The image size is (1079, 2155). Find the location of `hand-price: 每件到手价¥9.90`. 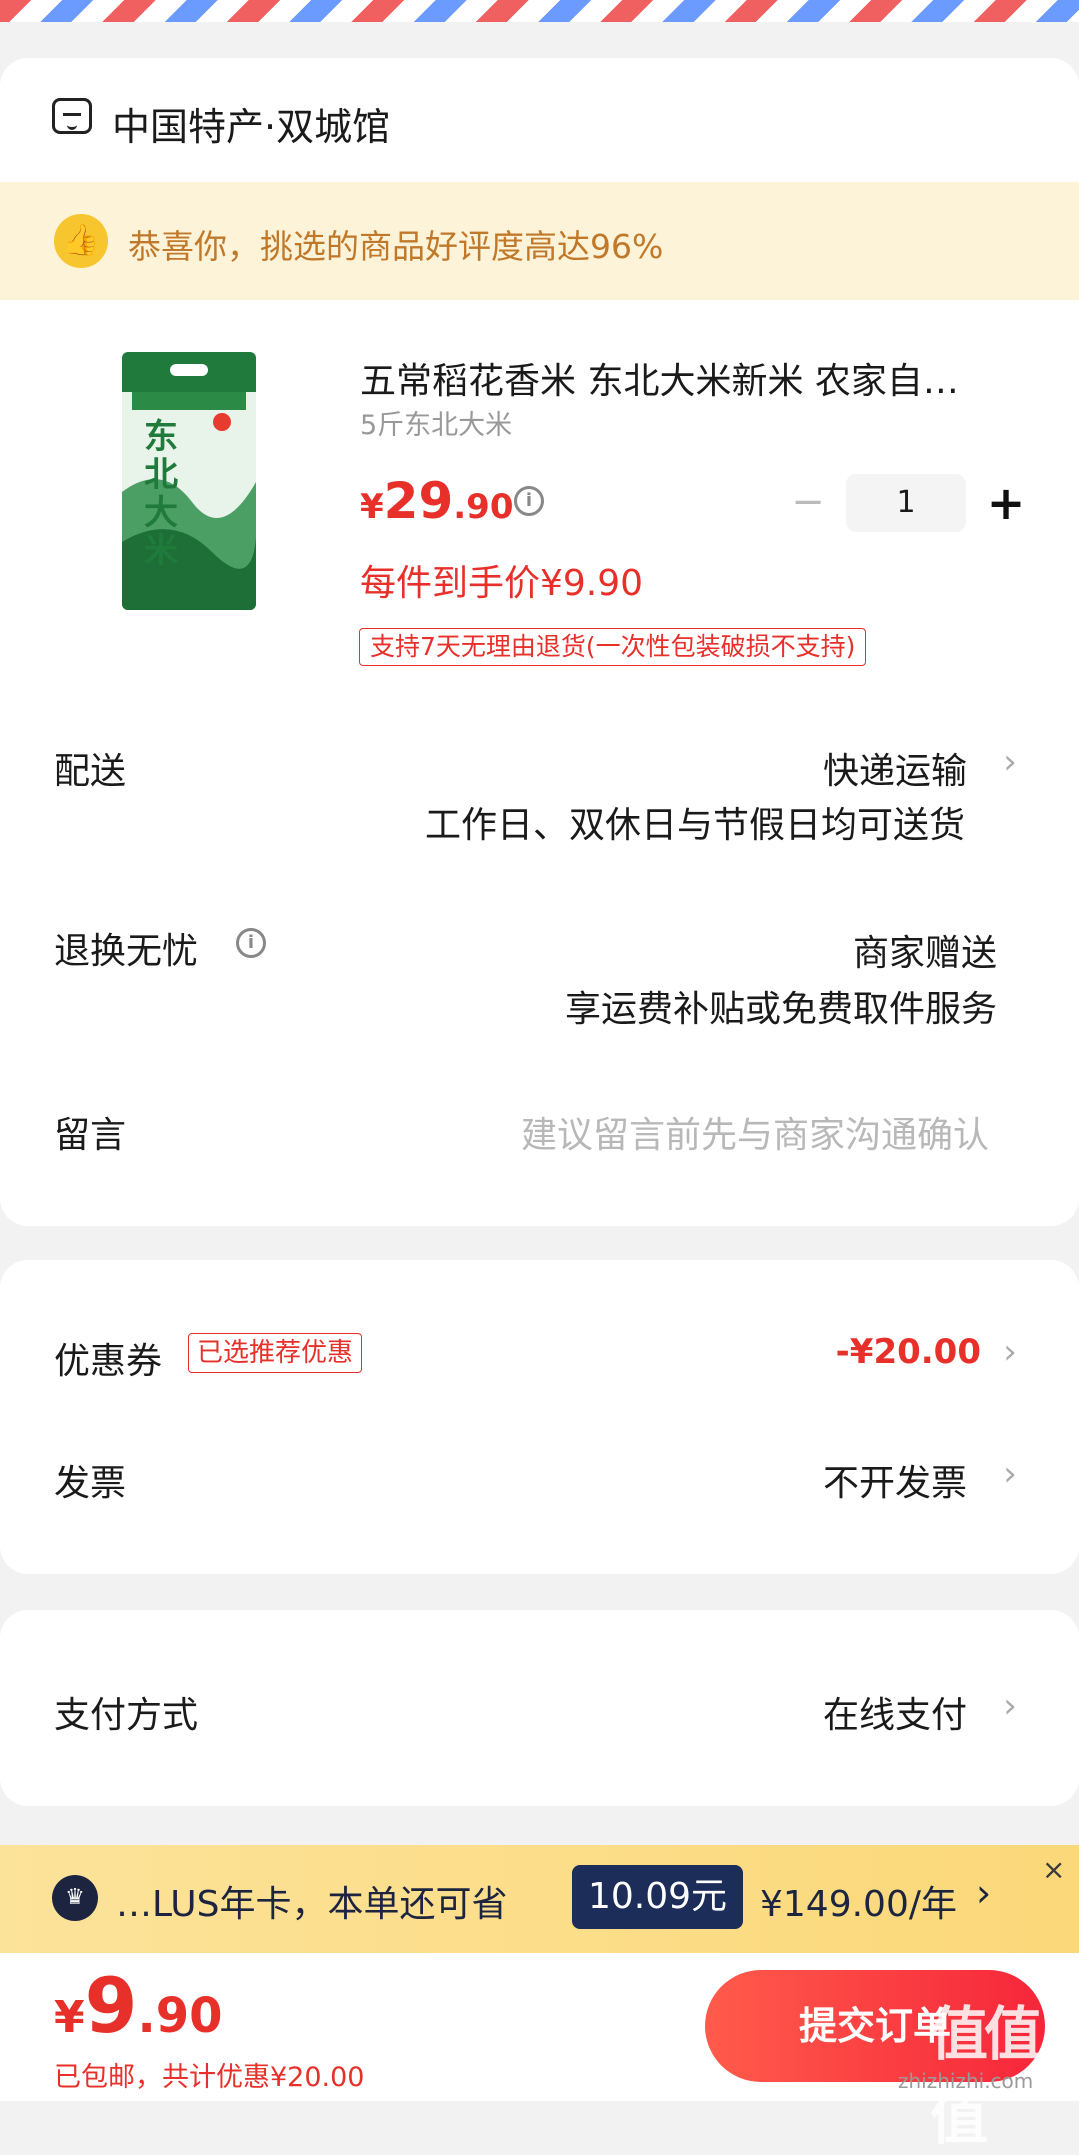

hand-price: 每件到手价¥9.90 is located at coordinates (502, 583).